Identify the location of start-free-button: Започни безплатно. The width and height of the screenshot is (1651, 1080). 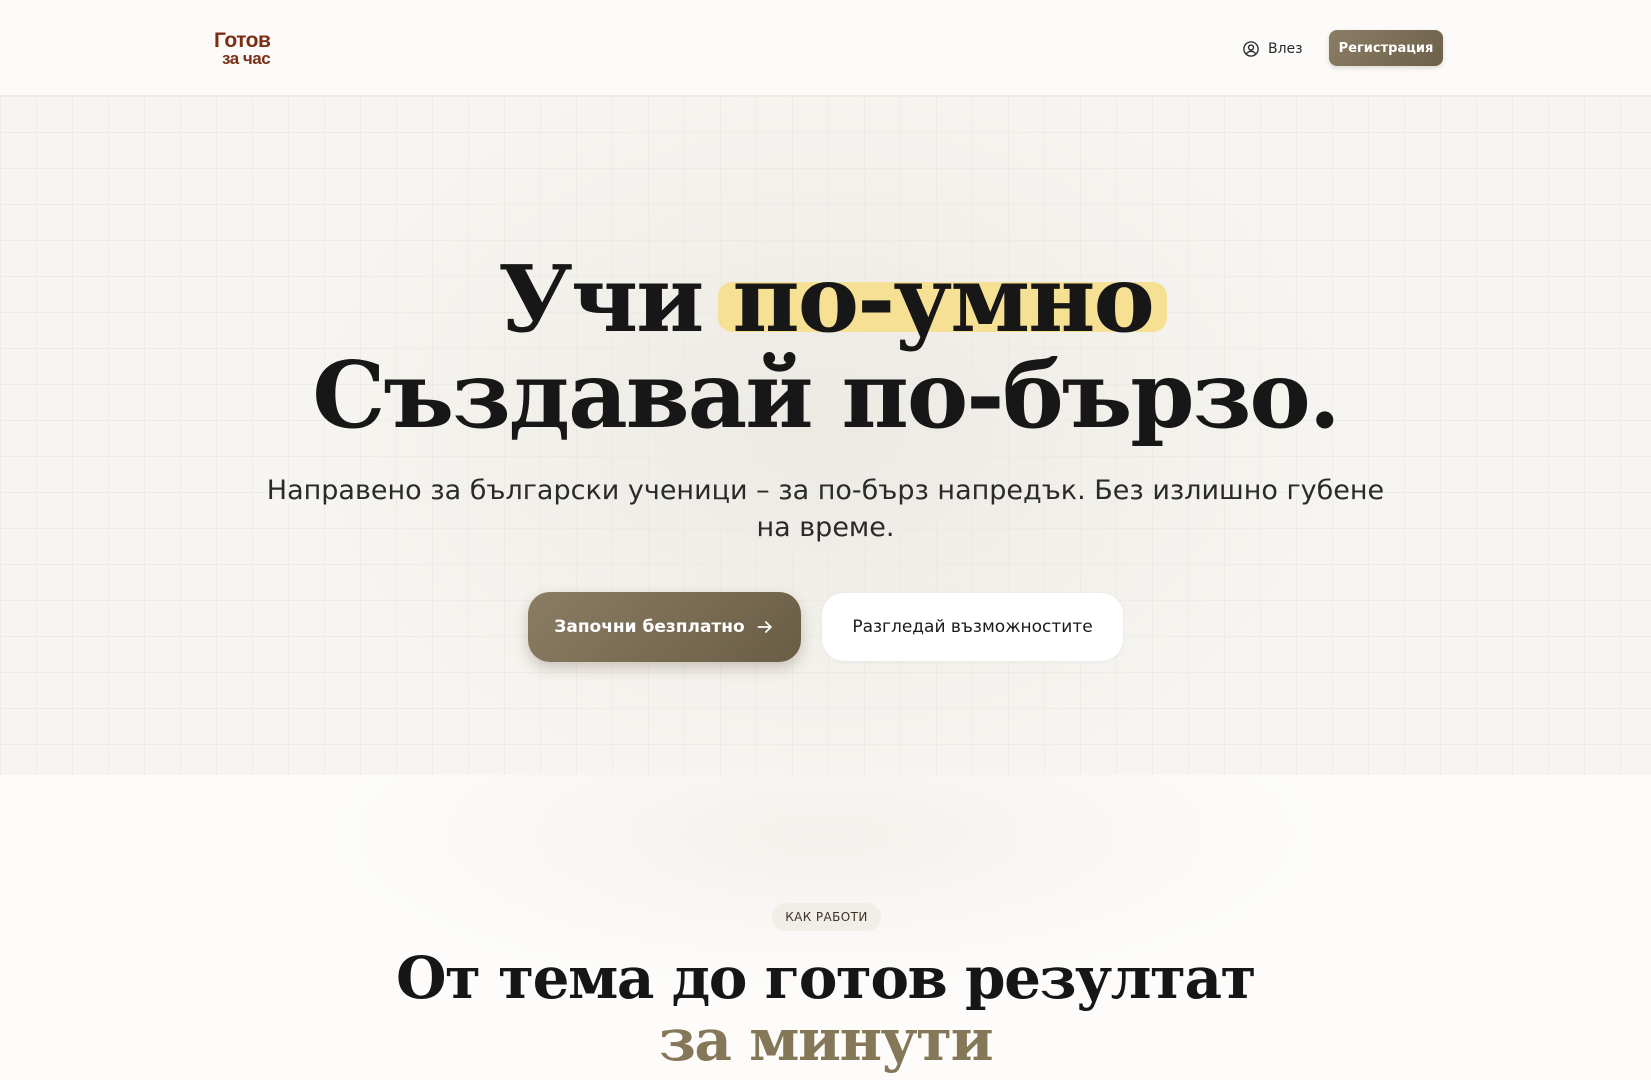
(664, 627).